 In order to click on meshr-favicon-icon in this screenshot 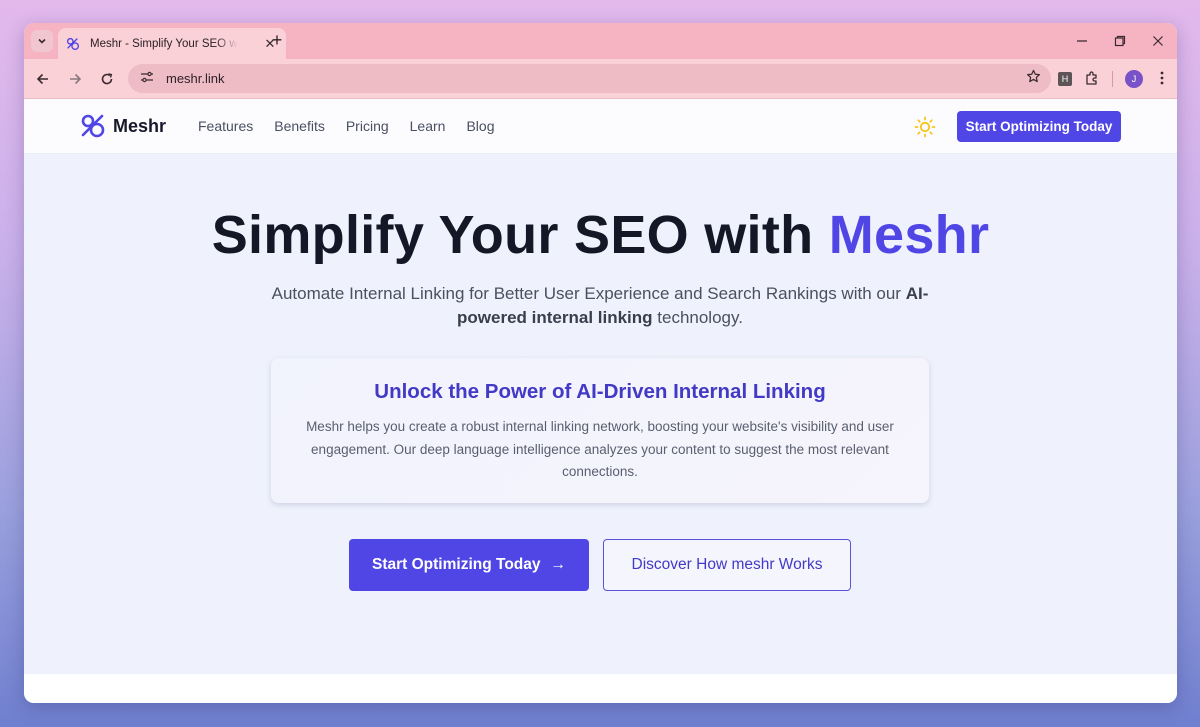, I will do `click(74, 44)`.